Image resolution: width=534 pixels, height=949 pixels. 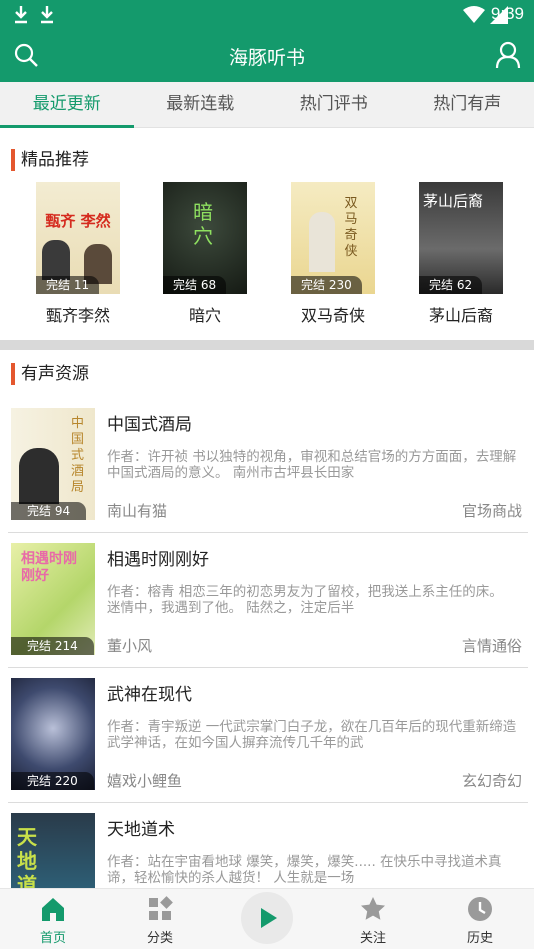 I want to click on nav-label: 分类, so click(x=159, y=938).